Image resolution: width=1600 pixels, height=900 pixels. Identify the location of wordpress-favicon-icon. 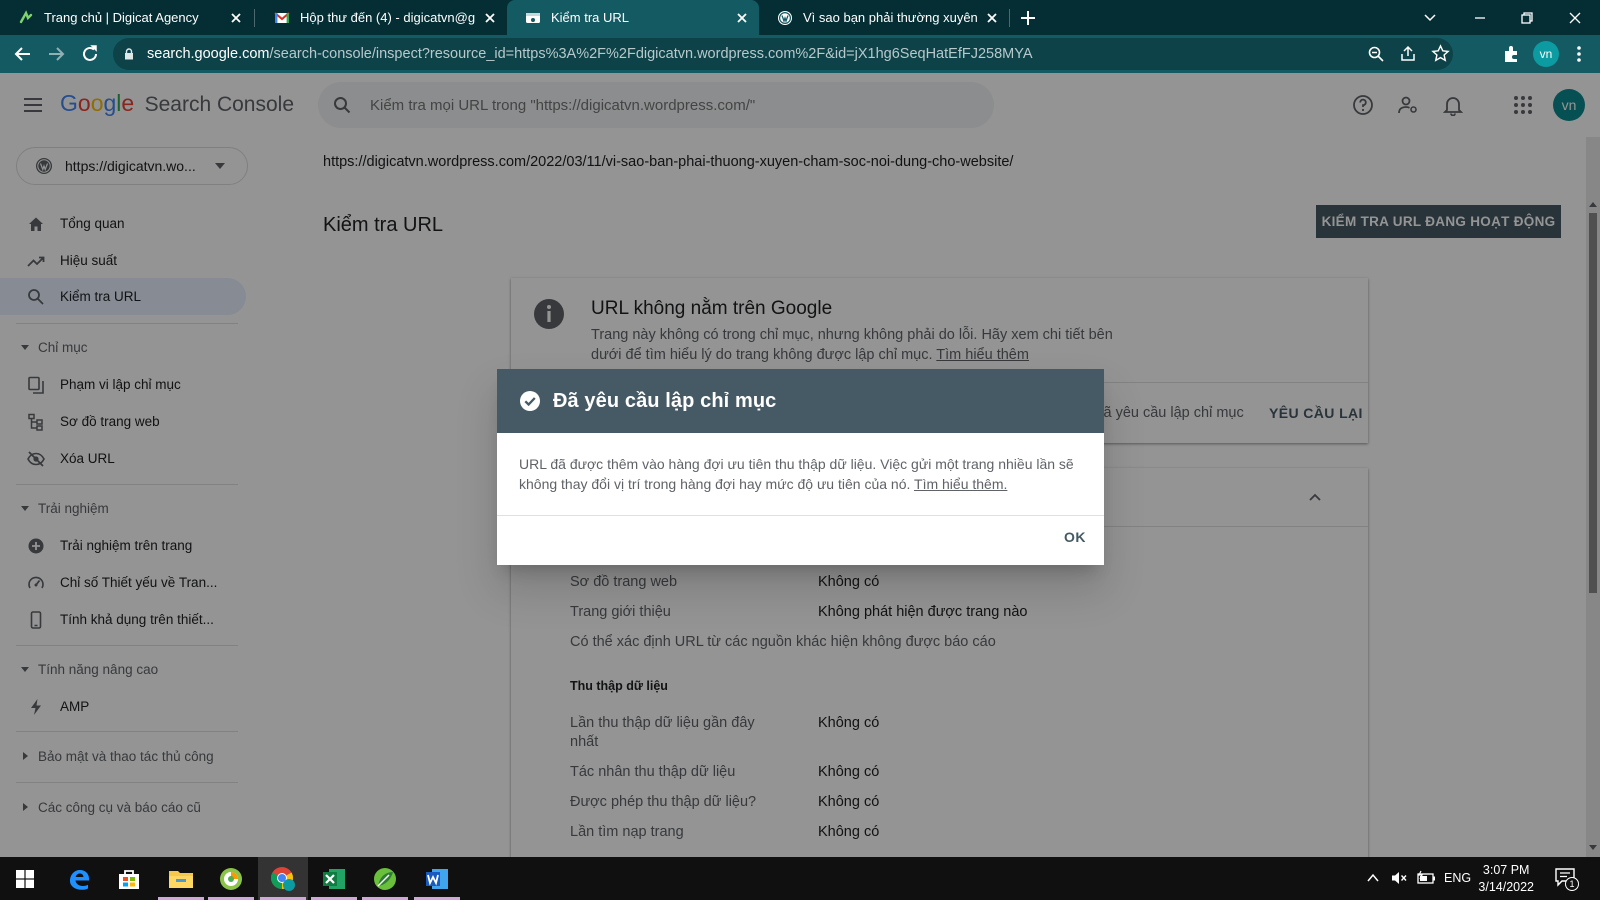
(785, 17).